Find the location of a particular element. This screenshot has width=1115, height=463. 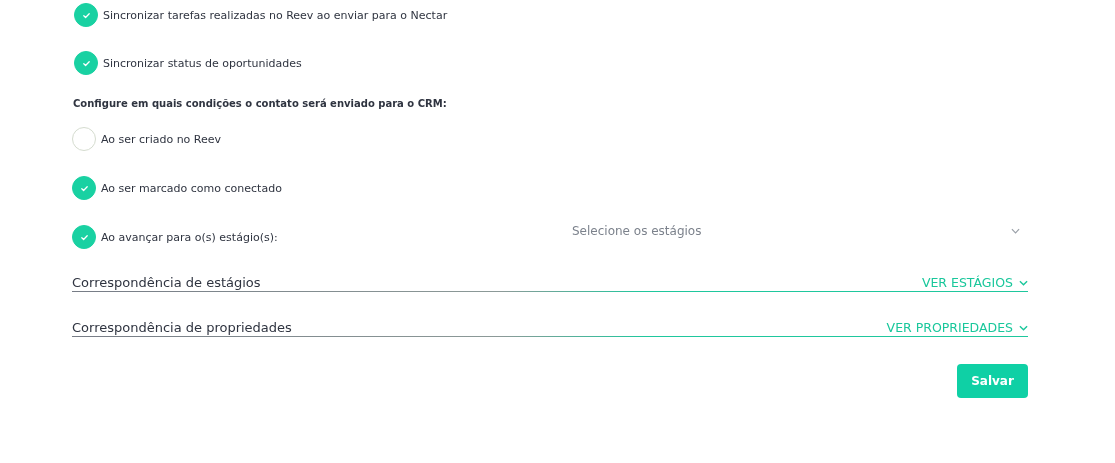

option-label: Sincronizar tarefas realizadas no Reev ao enviar para o Nectar is located at coordinates (275, 15).